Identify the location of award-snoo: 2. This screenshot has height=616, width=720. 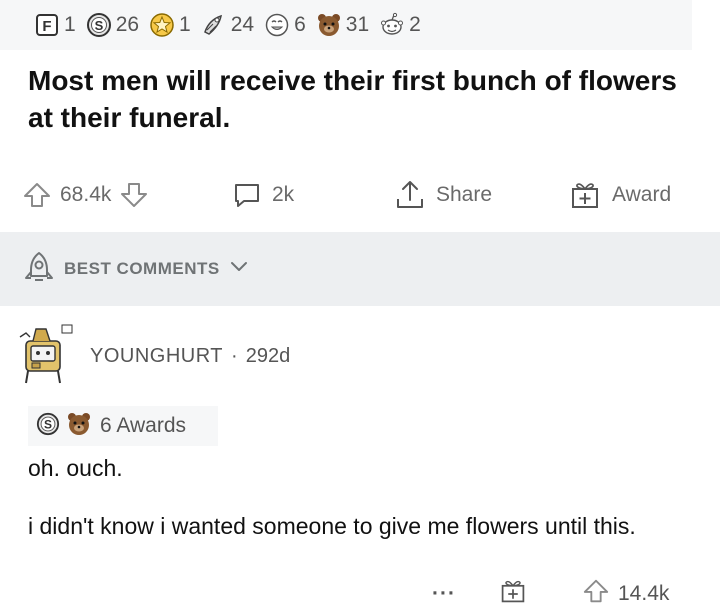
(400, 25).